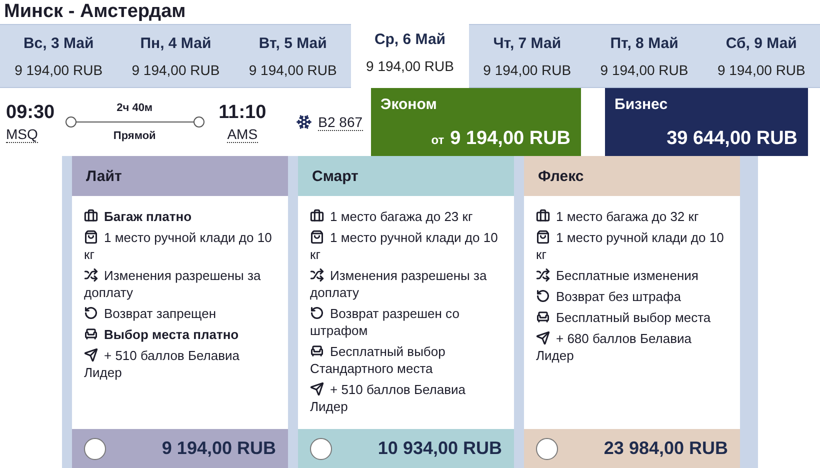  Describe the element at coordinates (408, 104) in the screenshot. I see `class-name: Эконом` at that location.